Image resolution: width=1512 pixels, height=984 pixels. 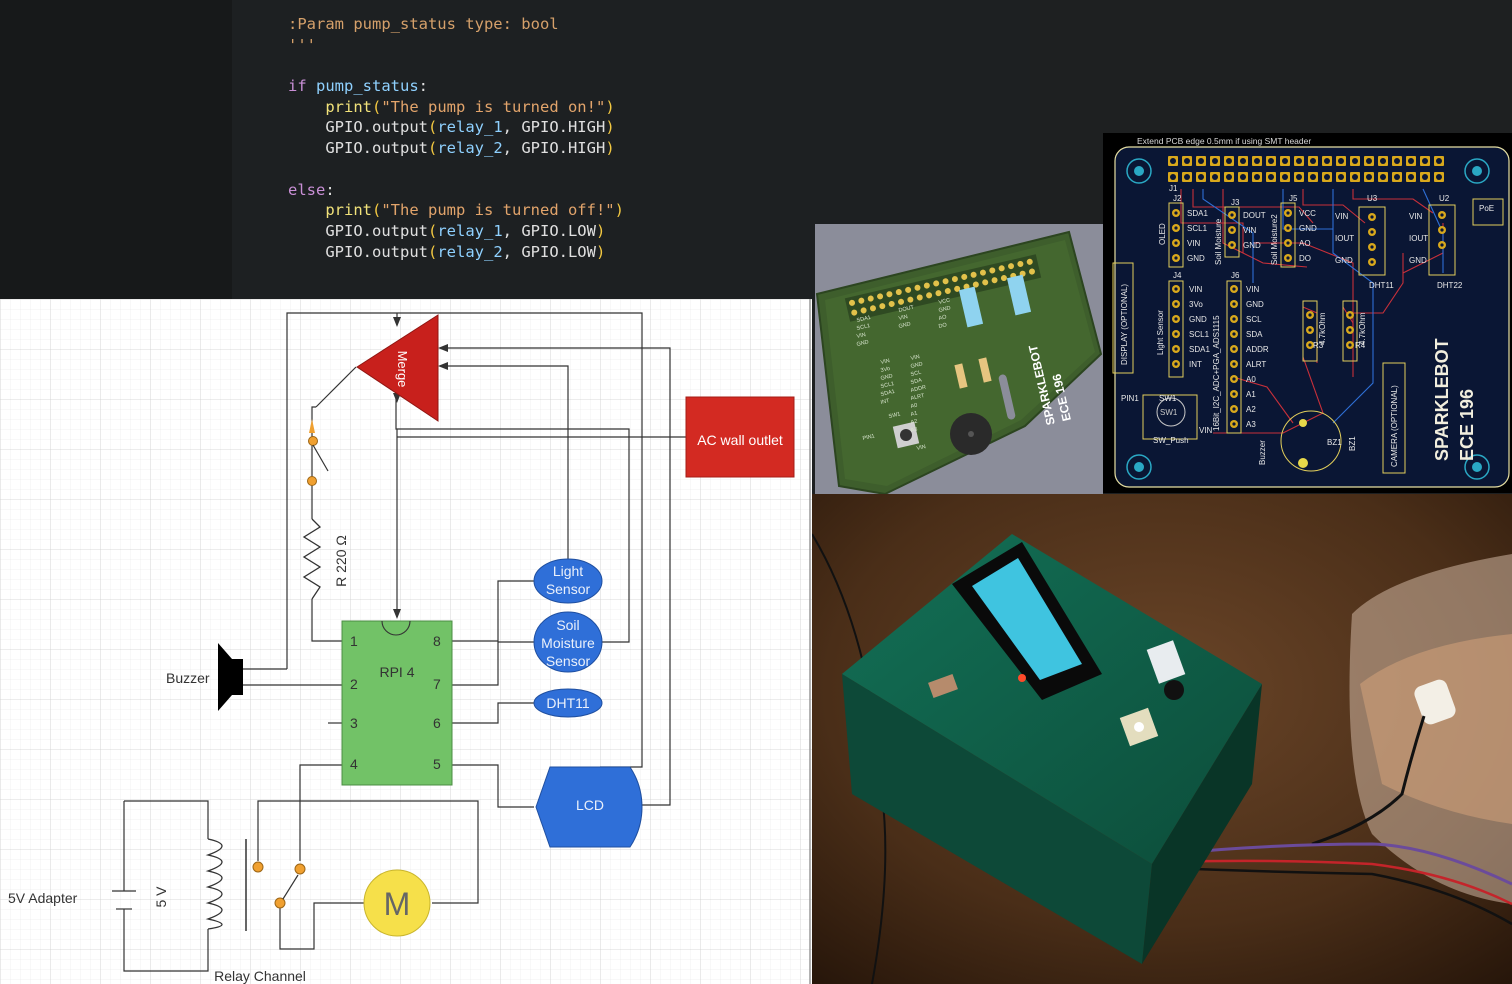 I want to click on buzzer-body, so click(x=237, y=677).